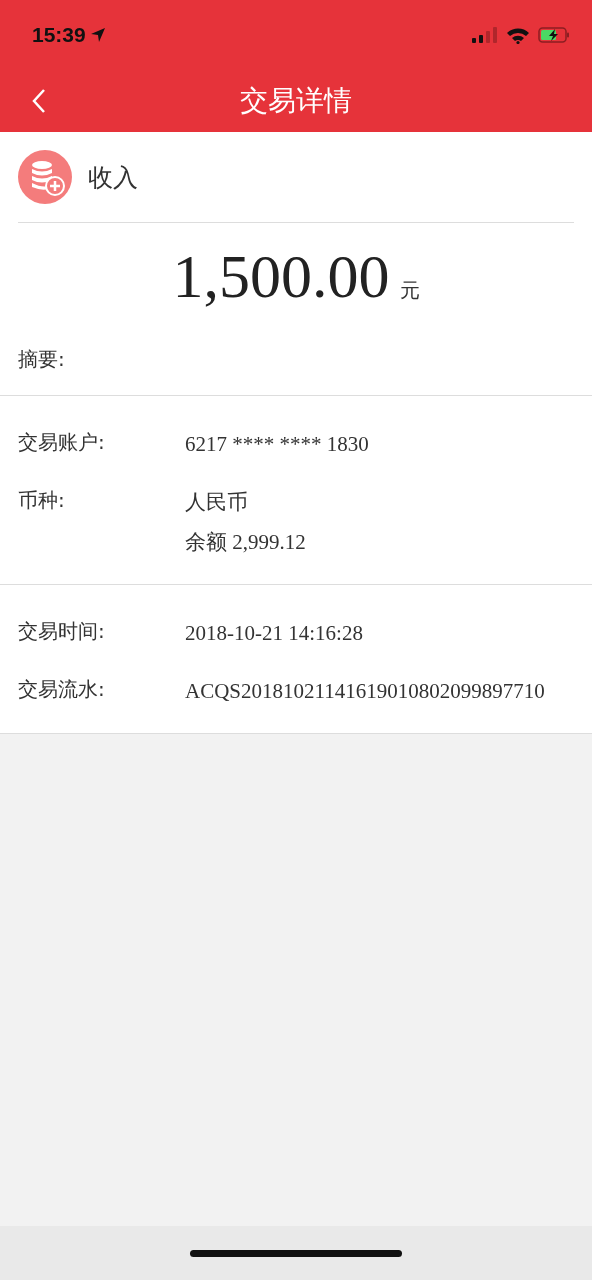 The width and height of the screenshot is (592, 1280). What do you see at coordinates (296, 101) in the screenshot?
I see `page-title: 交易详情` at bounding box center [296, 101].